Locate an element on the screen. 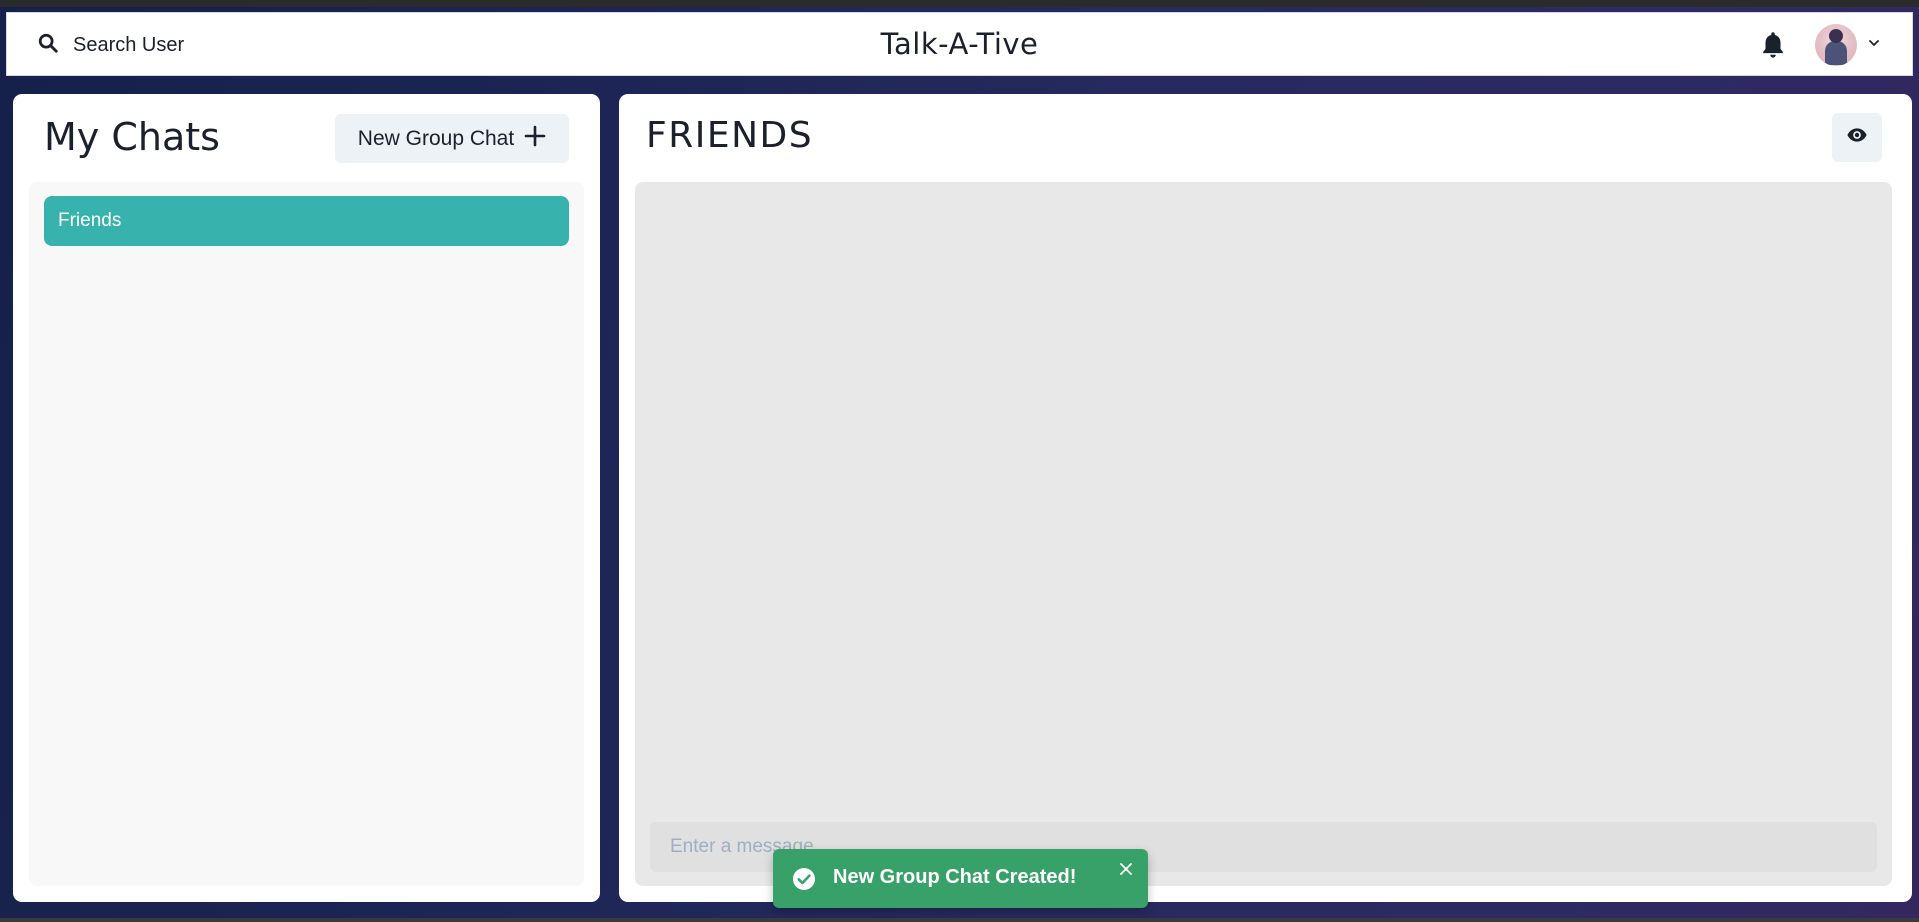  my-chats-title: My Chats is located at coordinates (132, 137).